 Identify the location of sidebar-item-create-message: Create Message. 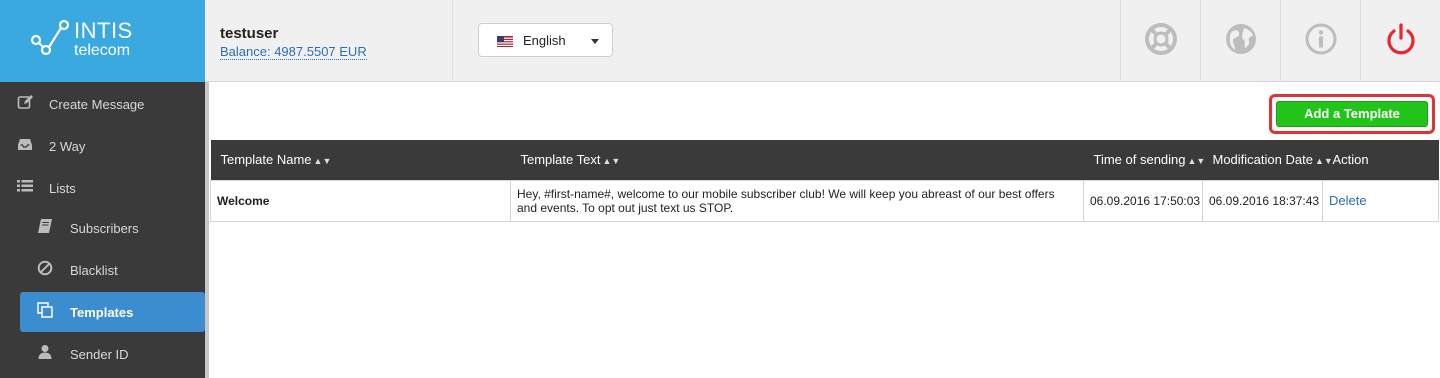
(102, 104).